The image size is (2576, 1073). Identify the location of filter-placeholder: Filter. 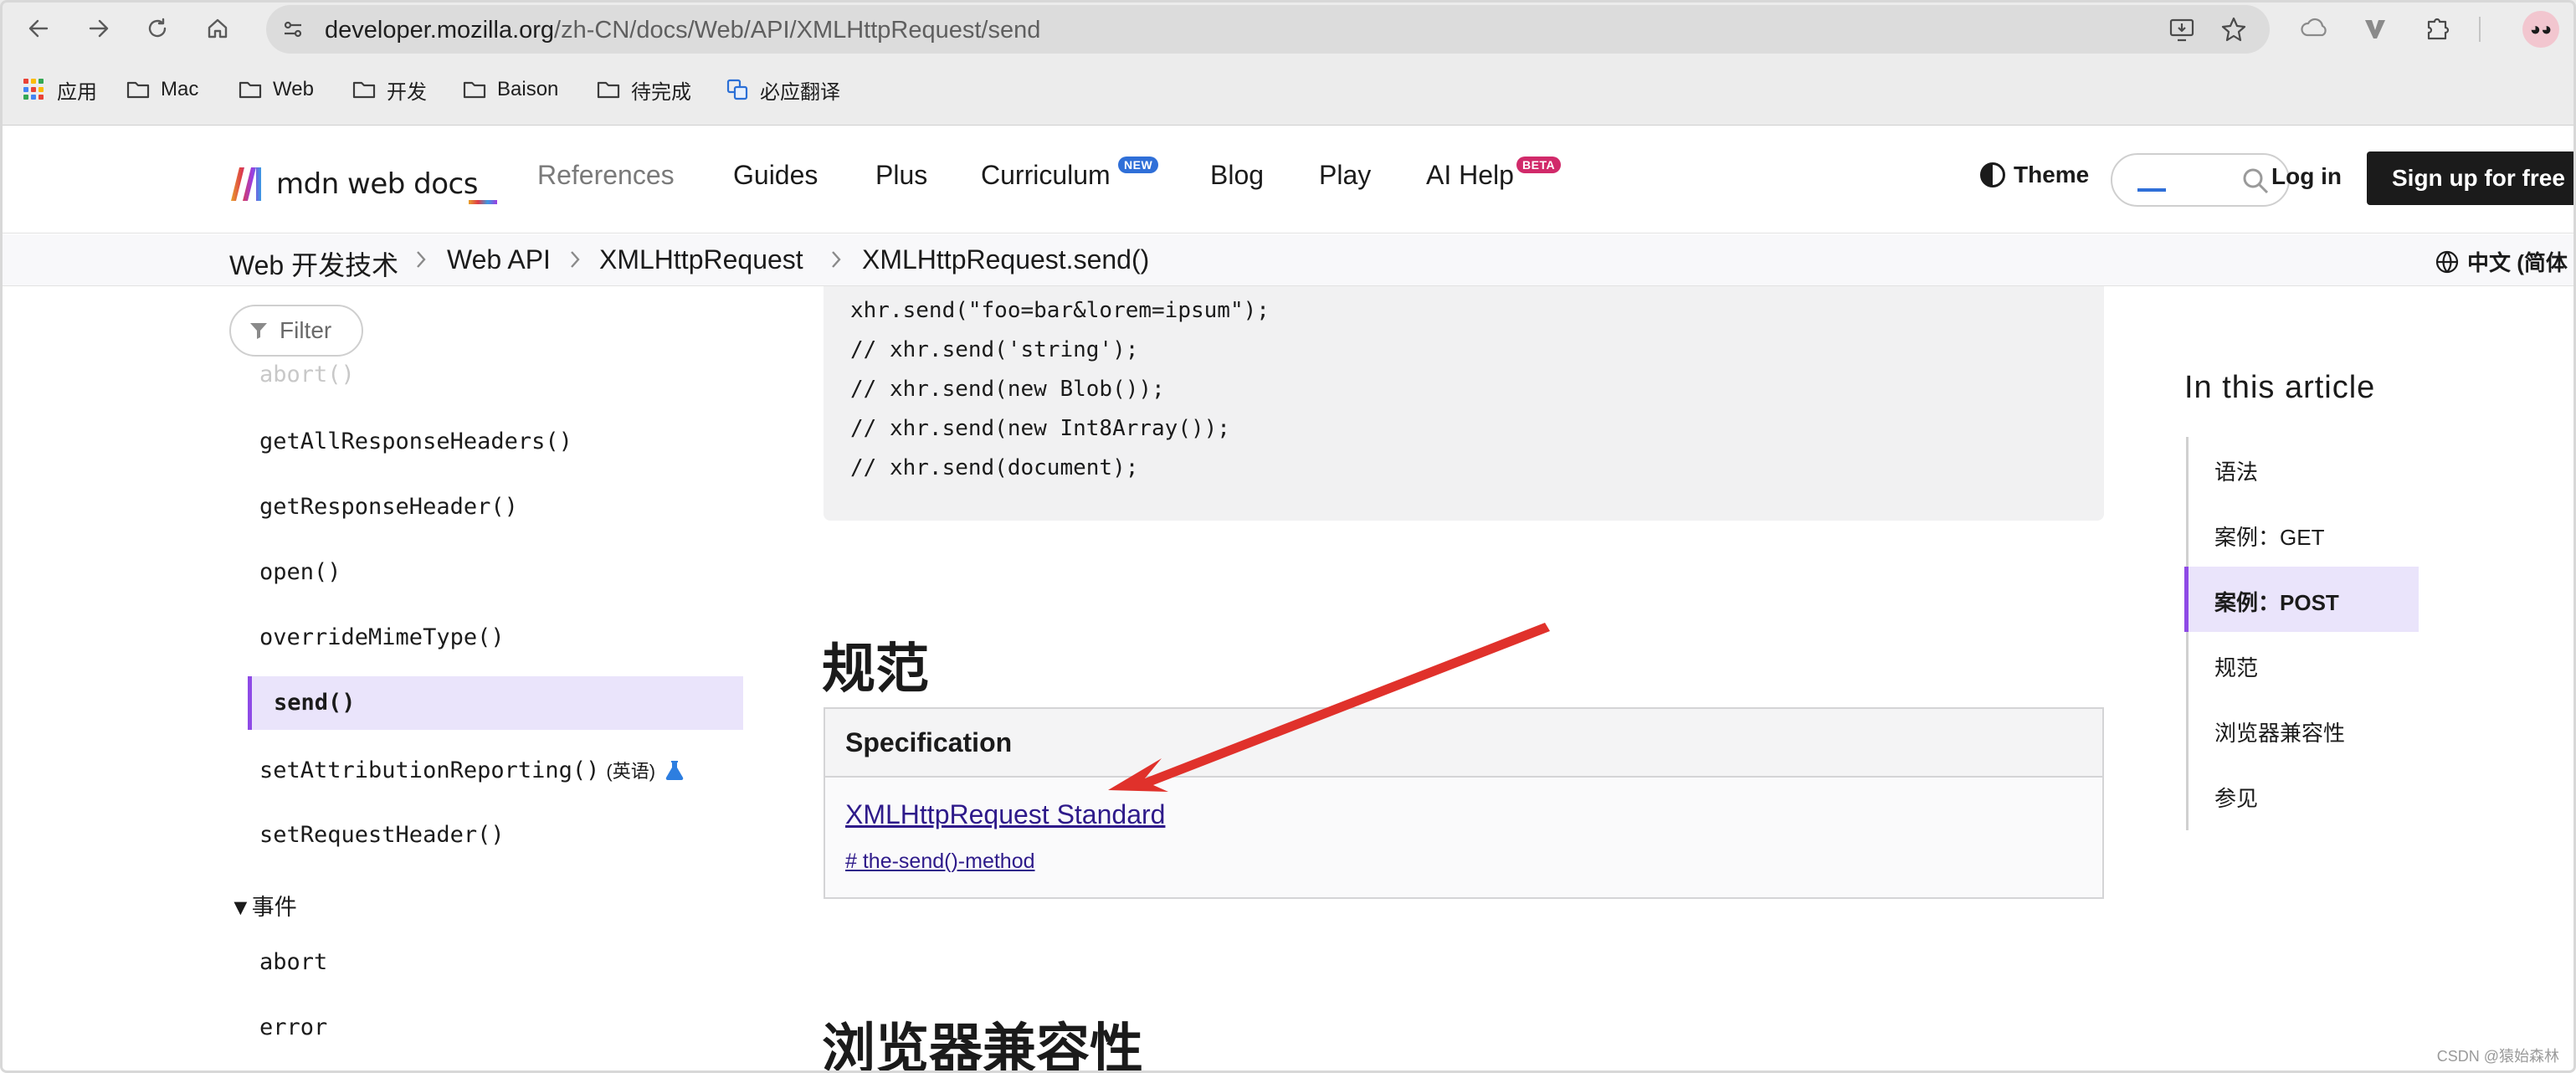
(306, 330).